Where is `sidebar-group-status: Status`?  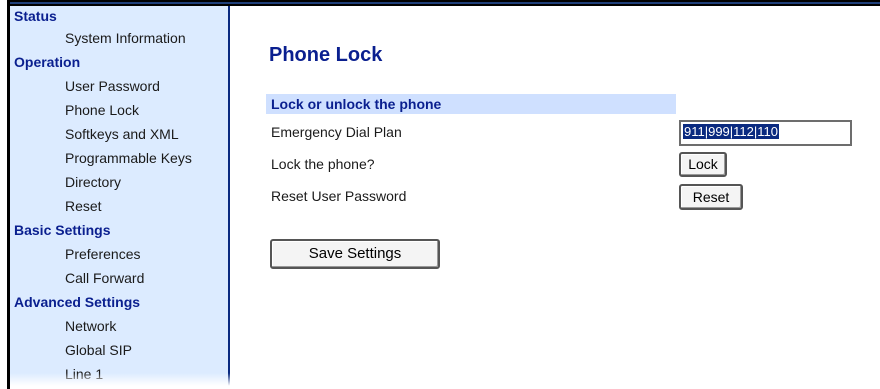
sidebar-group-status: Status is located at coordinates (35, 16).